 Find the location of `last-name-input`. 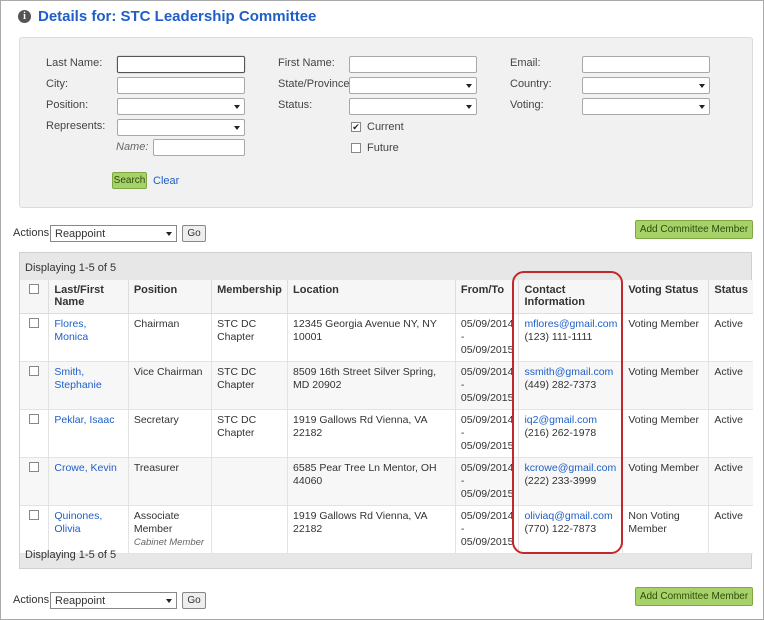

last-name-input is located at coordinates (181, 64).